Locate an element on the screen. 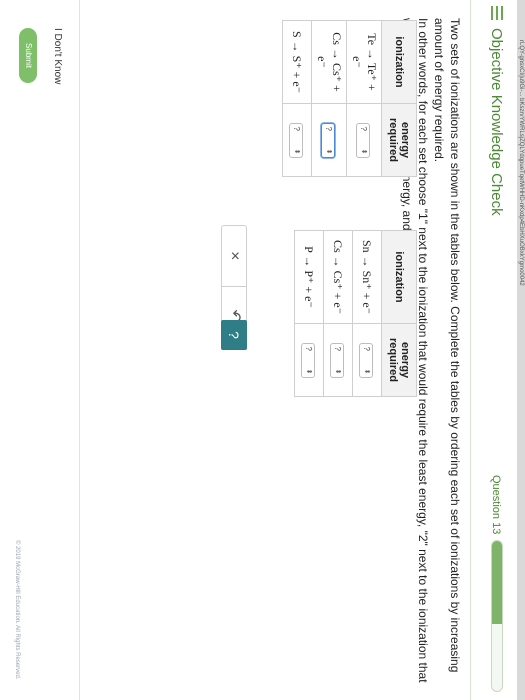 The height and width of the screenshot is (700, 525). submit-button: Submit is located at coordinates (28, 55).